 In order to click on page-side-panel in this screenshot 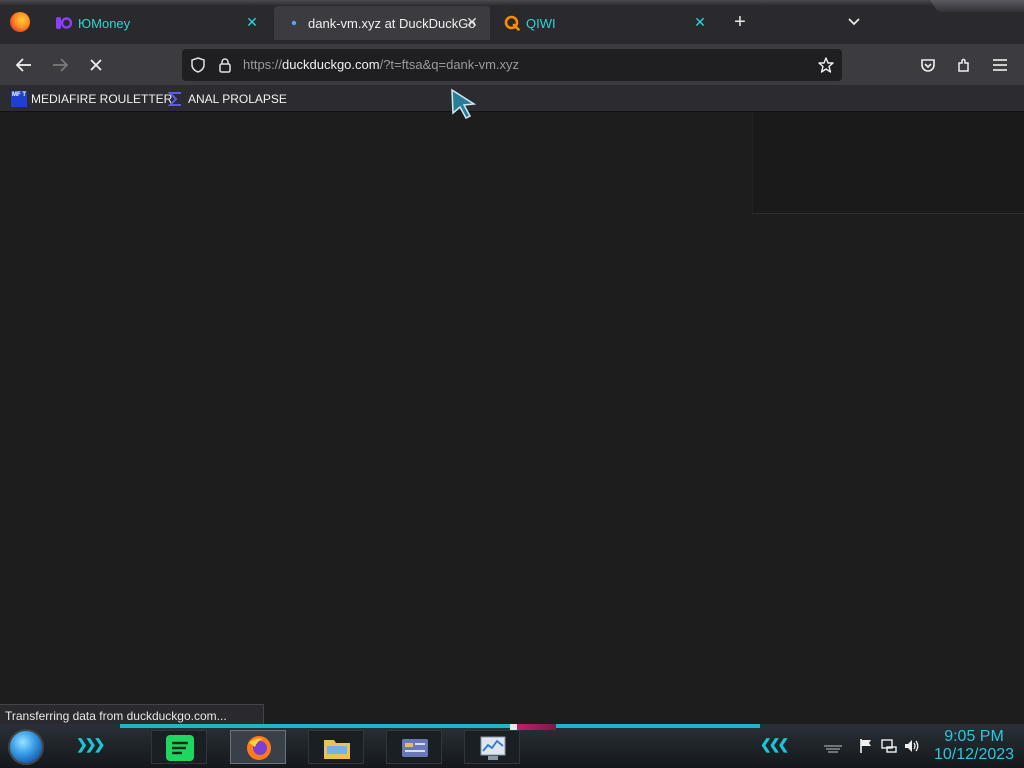, I will do `click(888, 163)`.